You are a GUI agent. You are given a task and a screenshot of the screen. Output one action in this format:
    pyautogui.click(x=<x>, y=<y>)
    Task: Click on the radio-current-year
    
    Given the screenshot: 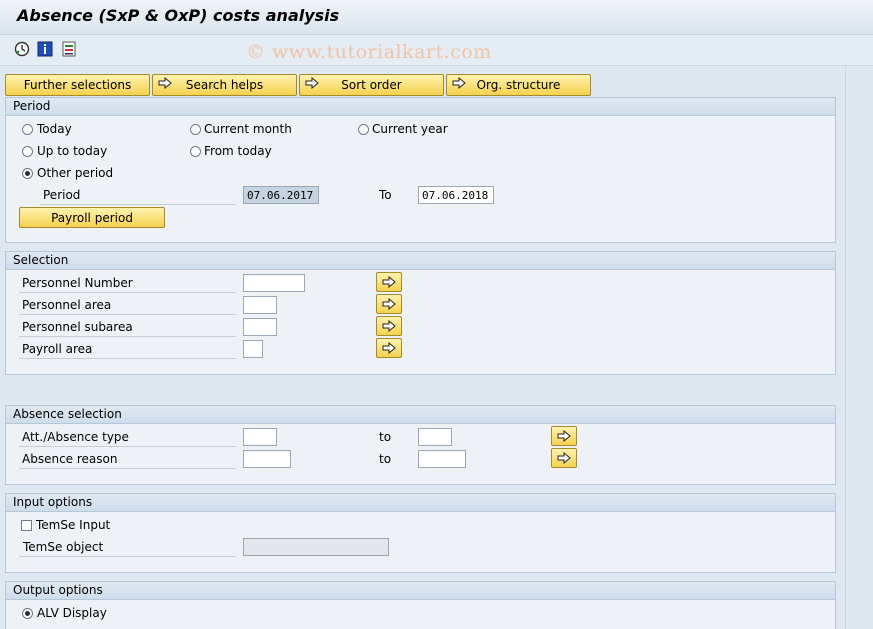 What is the action you would take?
    pyautogui.click(x=363, y=129)
    